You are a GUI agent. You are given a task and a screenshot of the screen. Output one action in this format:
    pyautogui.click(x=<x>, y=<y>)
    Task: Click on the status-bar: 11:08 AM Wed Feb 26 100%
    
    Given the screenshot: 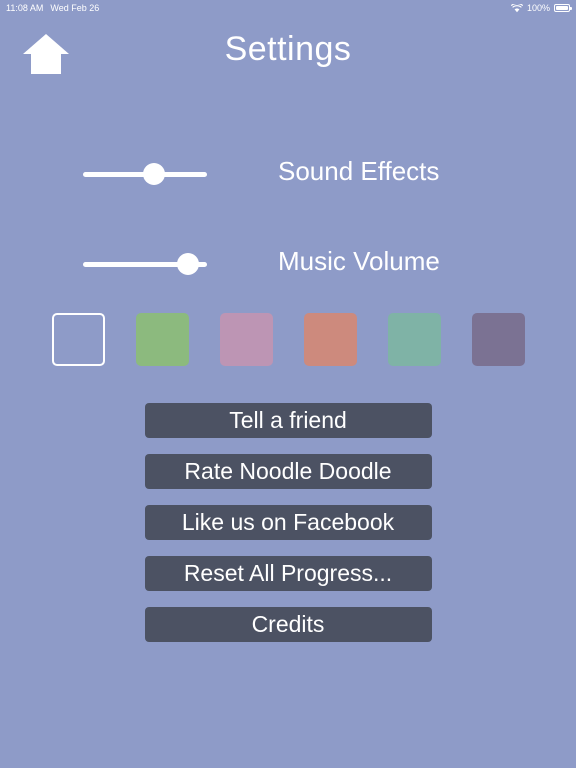 What is the action you would take?
    pyautogui.click(x=288, y=8)
    